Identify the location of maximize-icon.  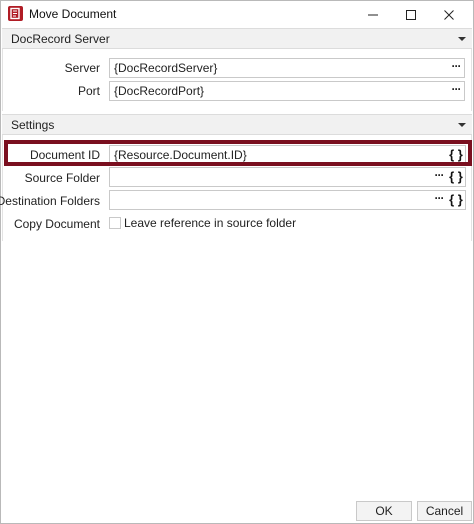
(411, 14).